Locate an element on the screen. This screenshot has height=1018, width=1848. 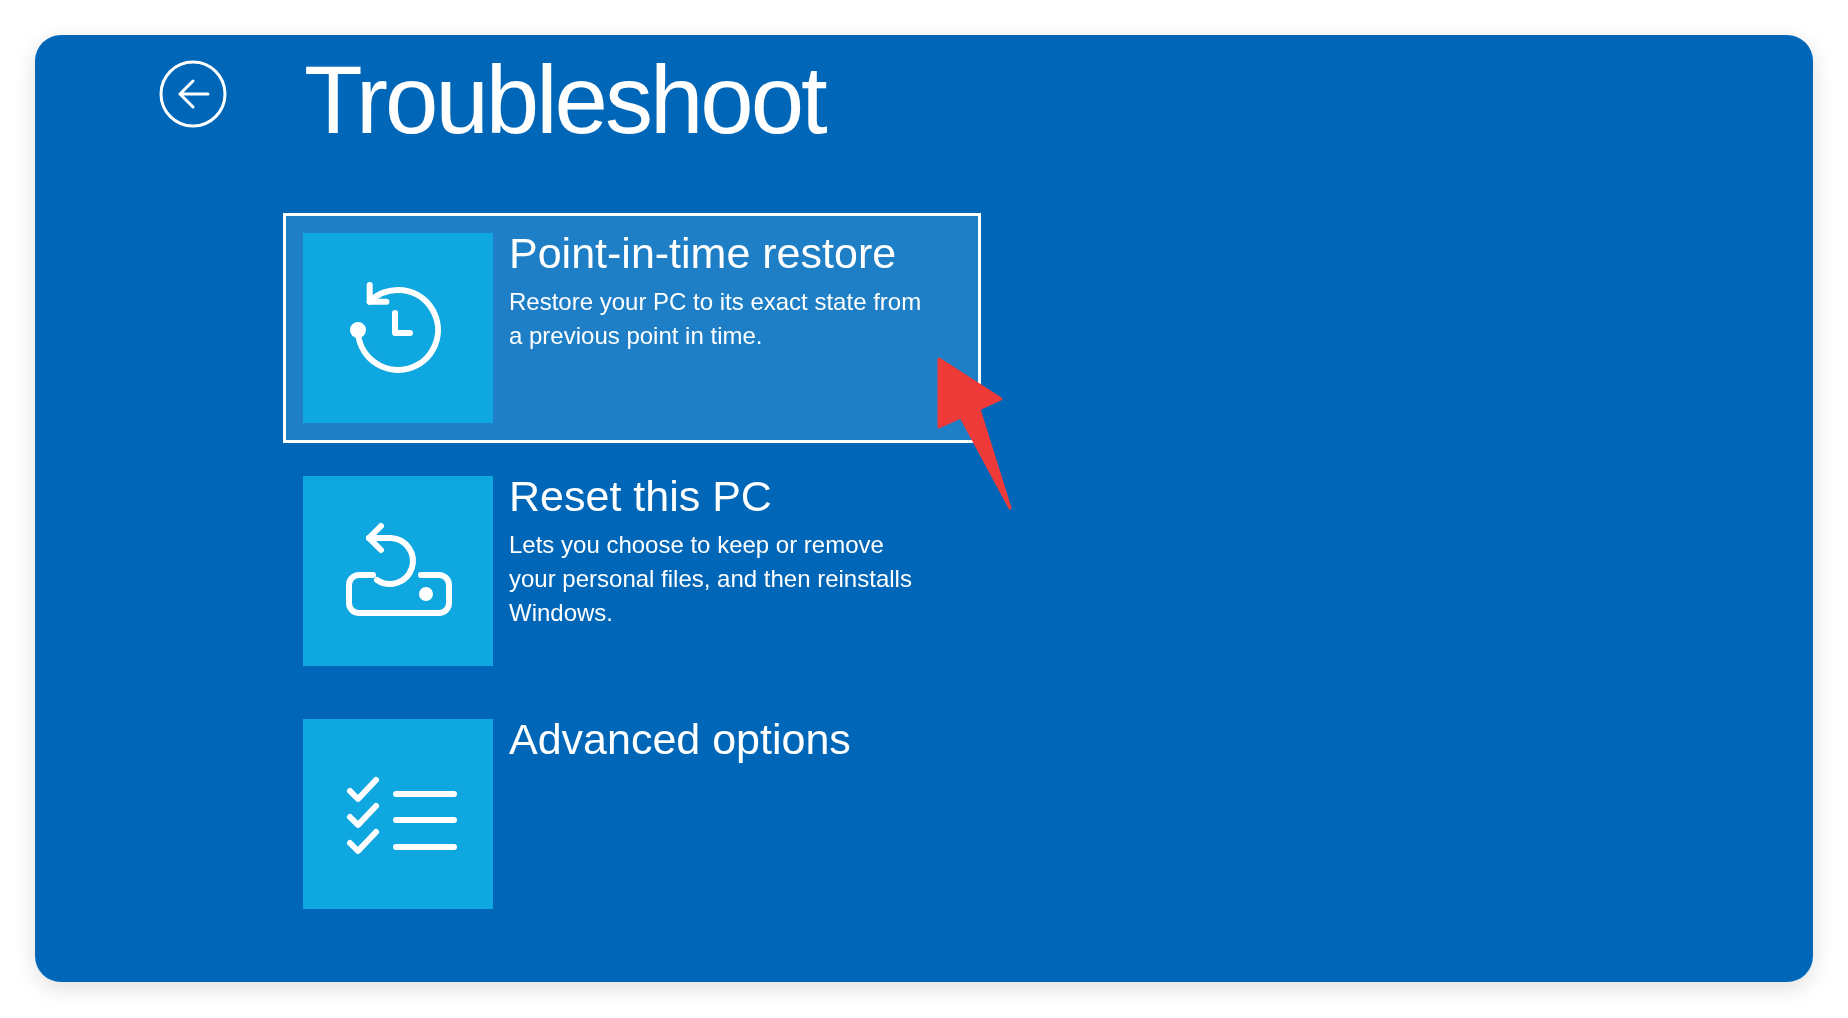
option-title: Point-in-time restore is located at coordinates (703, 253).